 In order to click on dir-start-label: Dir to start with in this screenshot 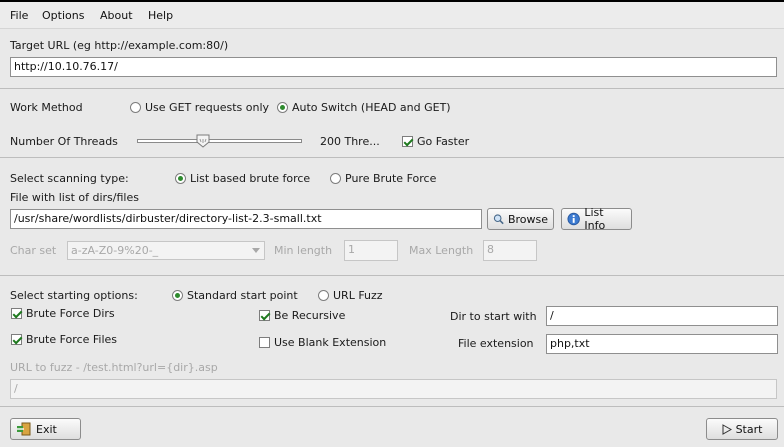, I will do `click(493, 316)`.